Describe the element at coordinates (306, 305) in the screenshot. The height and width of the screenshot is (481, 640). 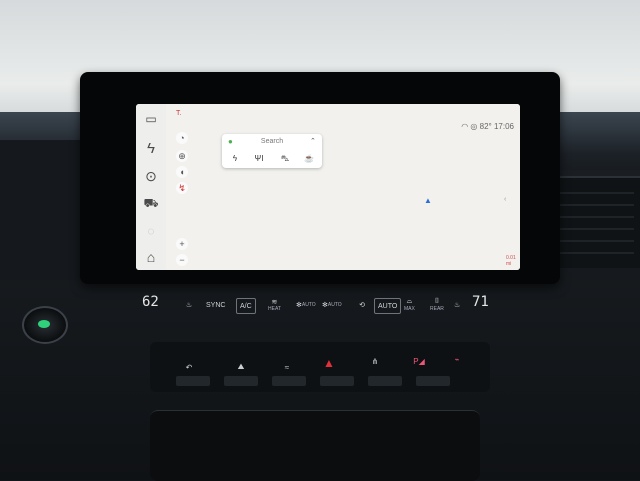
I see `fan-auto-button: ✻ AUTO` at that location.